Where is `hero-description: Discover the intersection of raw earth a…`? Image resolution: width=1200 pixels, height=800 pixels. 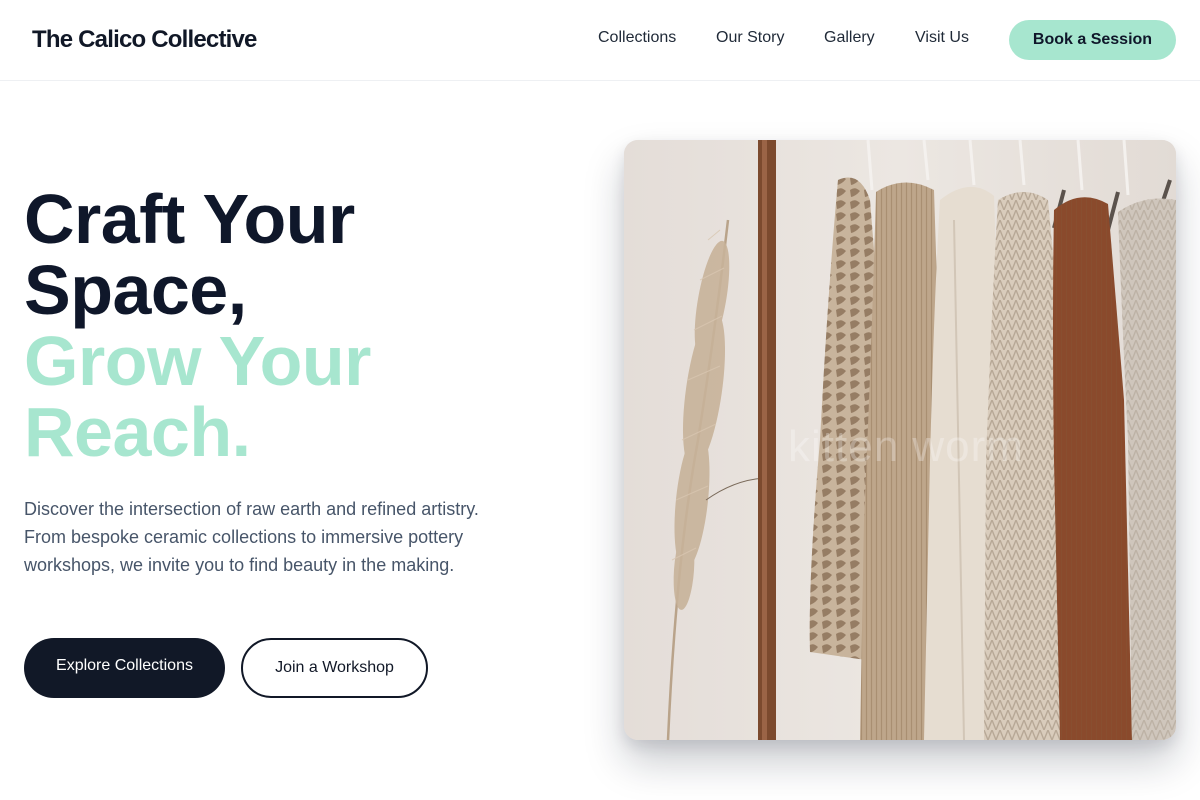 hero-description: Discover the intersection of raw earth a… is located at coordinates (251, 537).